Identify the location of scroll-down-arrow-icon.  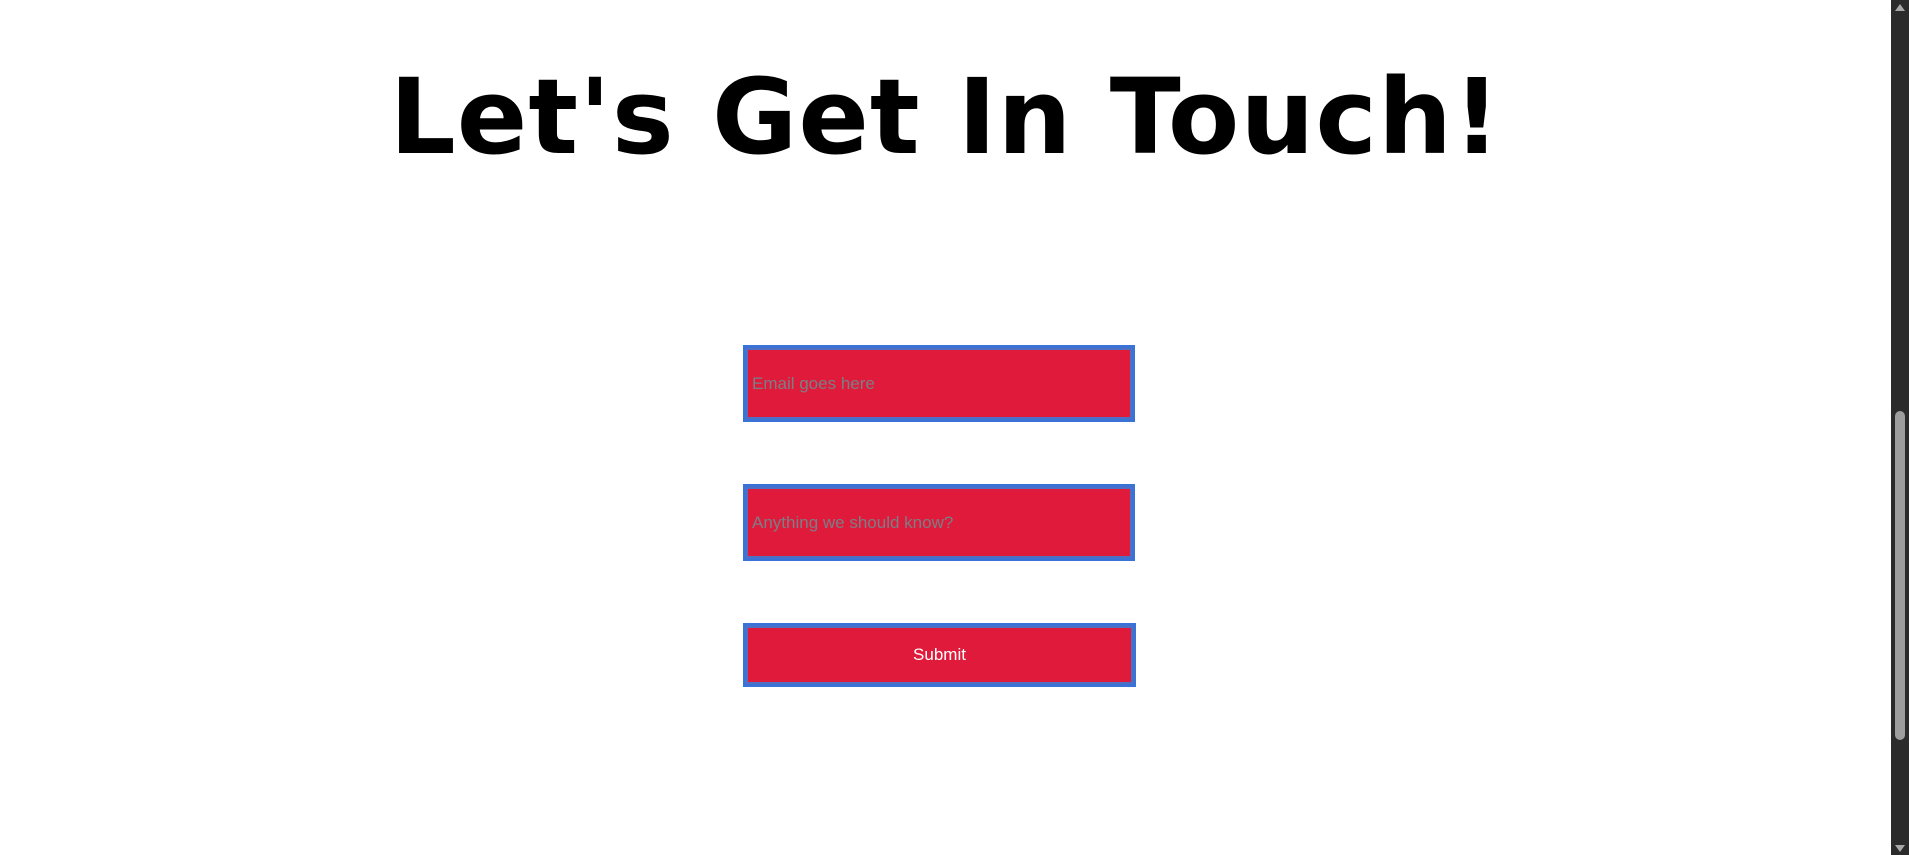
(1900, 848).